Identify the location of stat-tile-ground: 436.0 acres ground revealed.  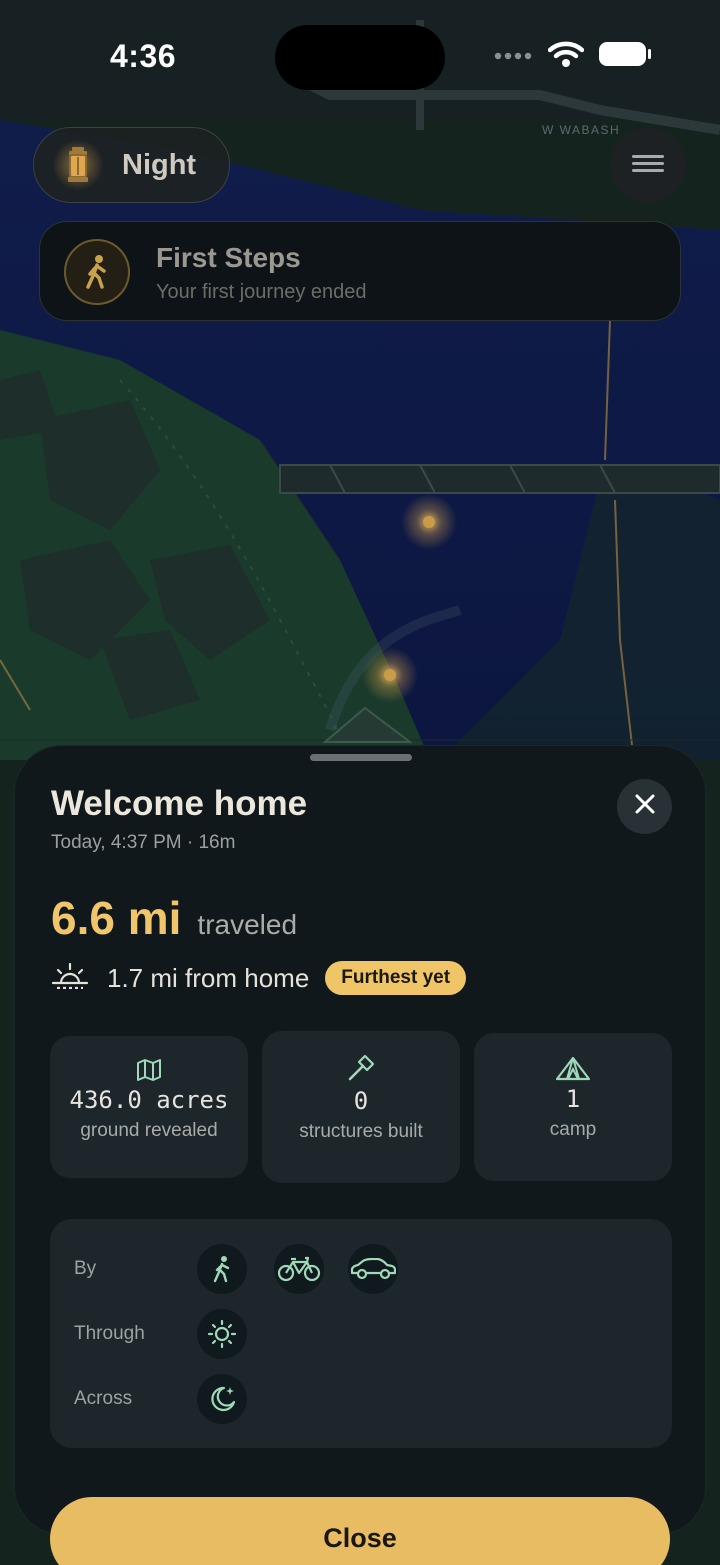
(149, 1107).